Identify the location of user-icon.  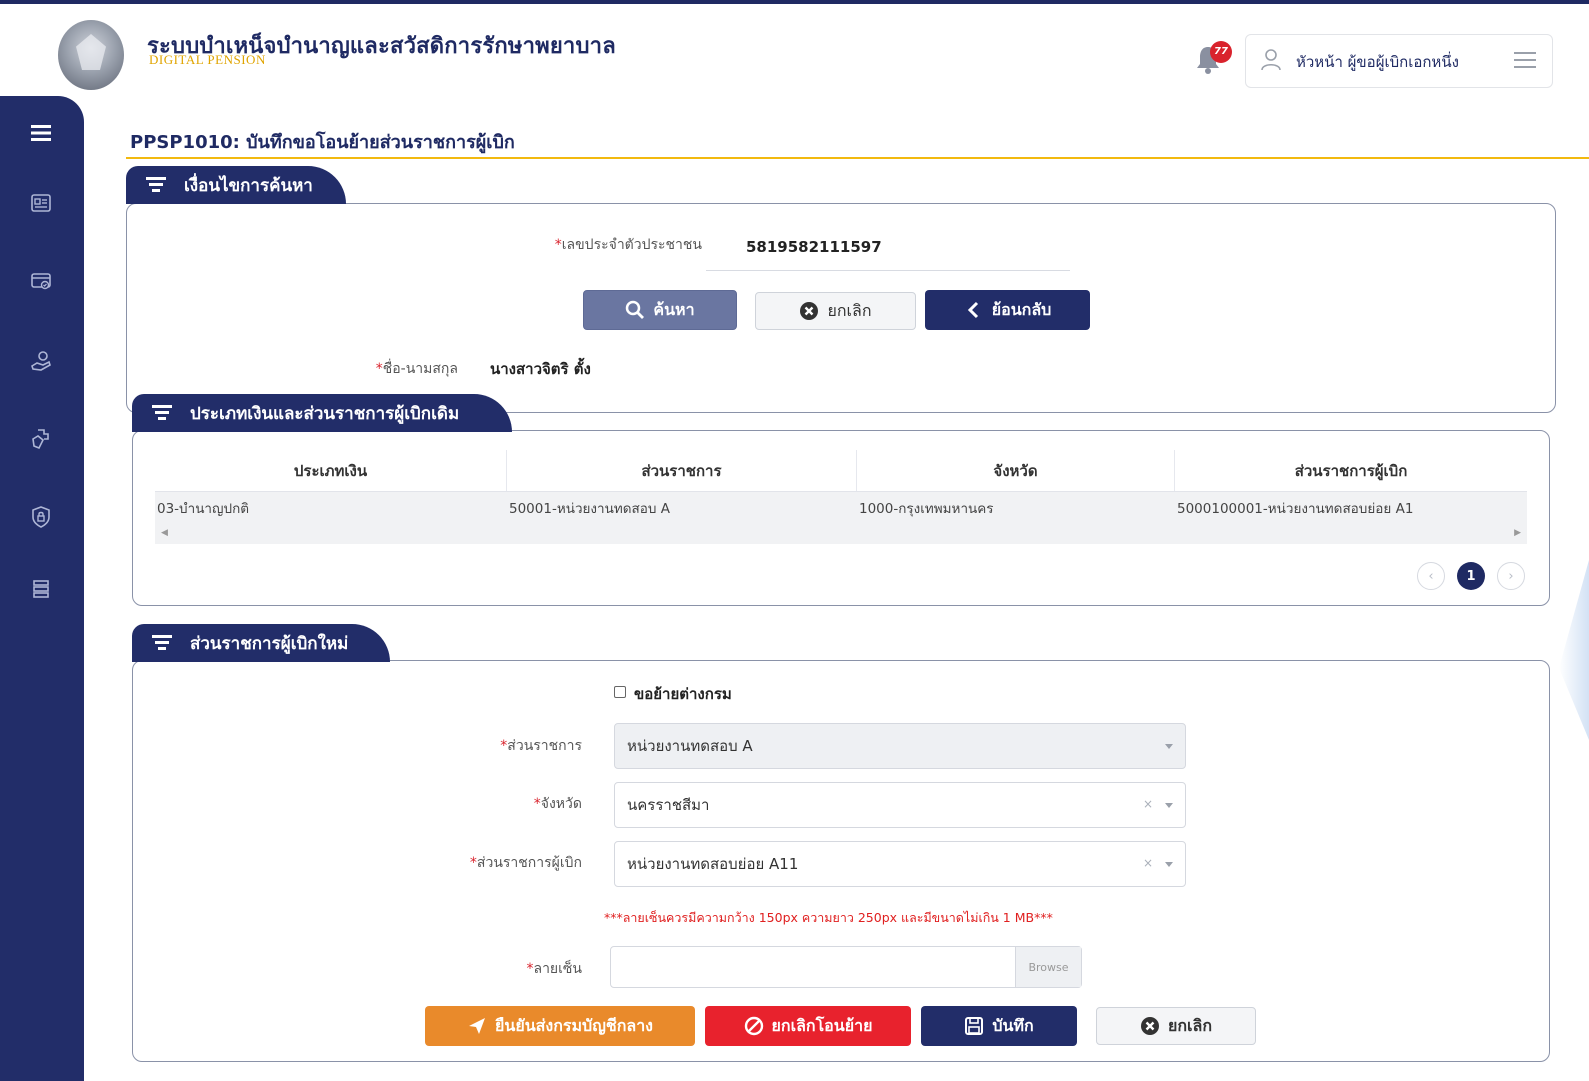
(1271, 60).